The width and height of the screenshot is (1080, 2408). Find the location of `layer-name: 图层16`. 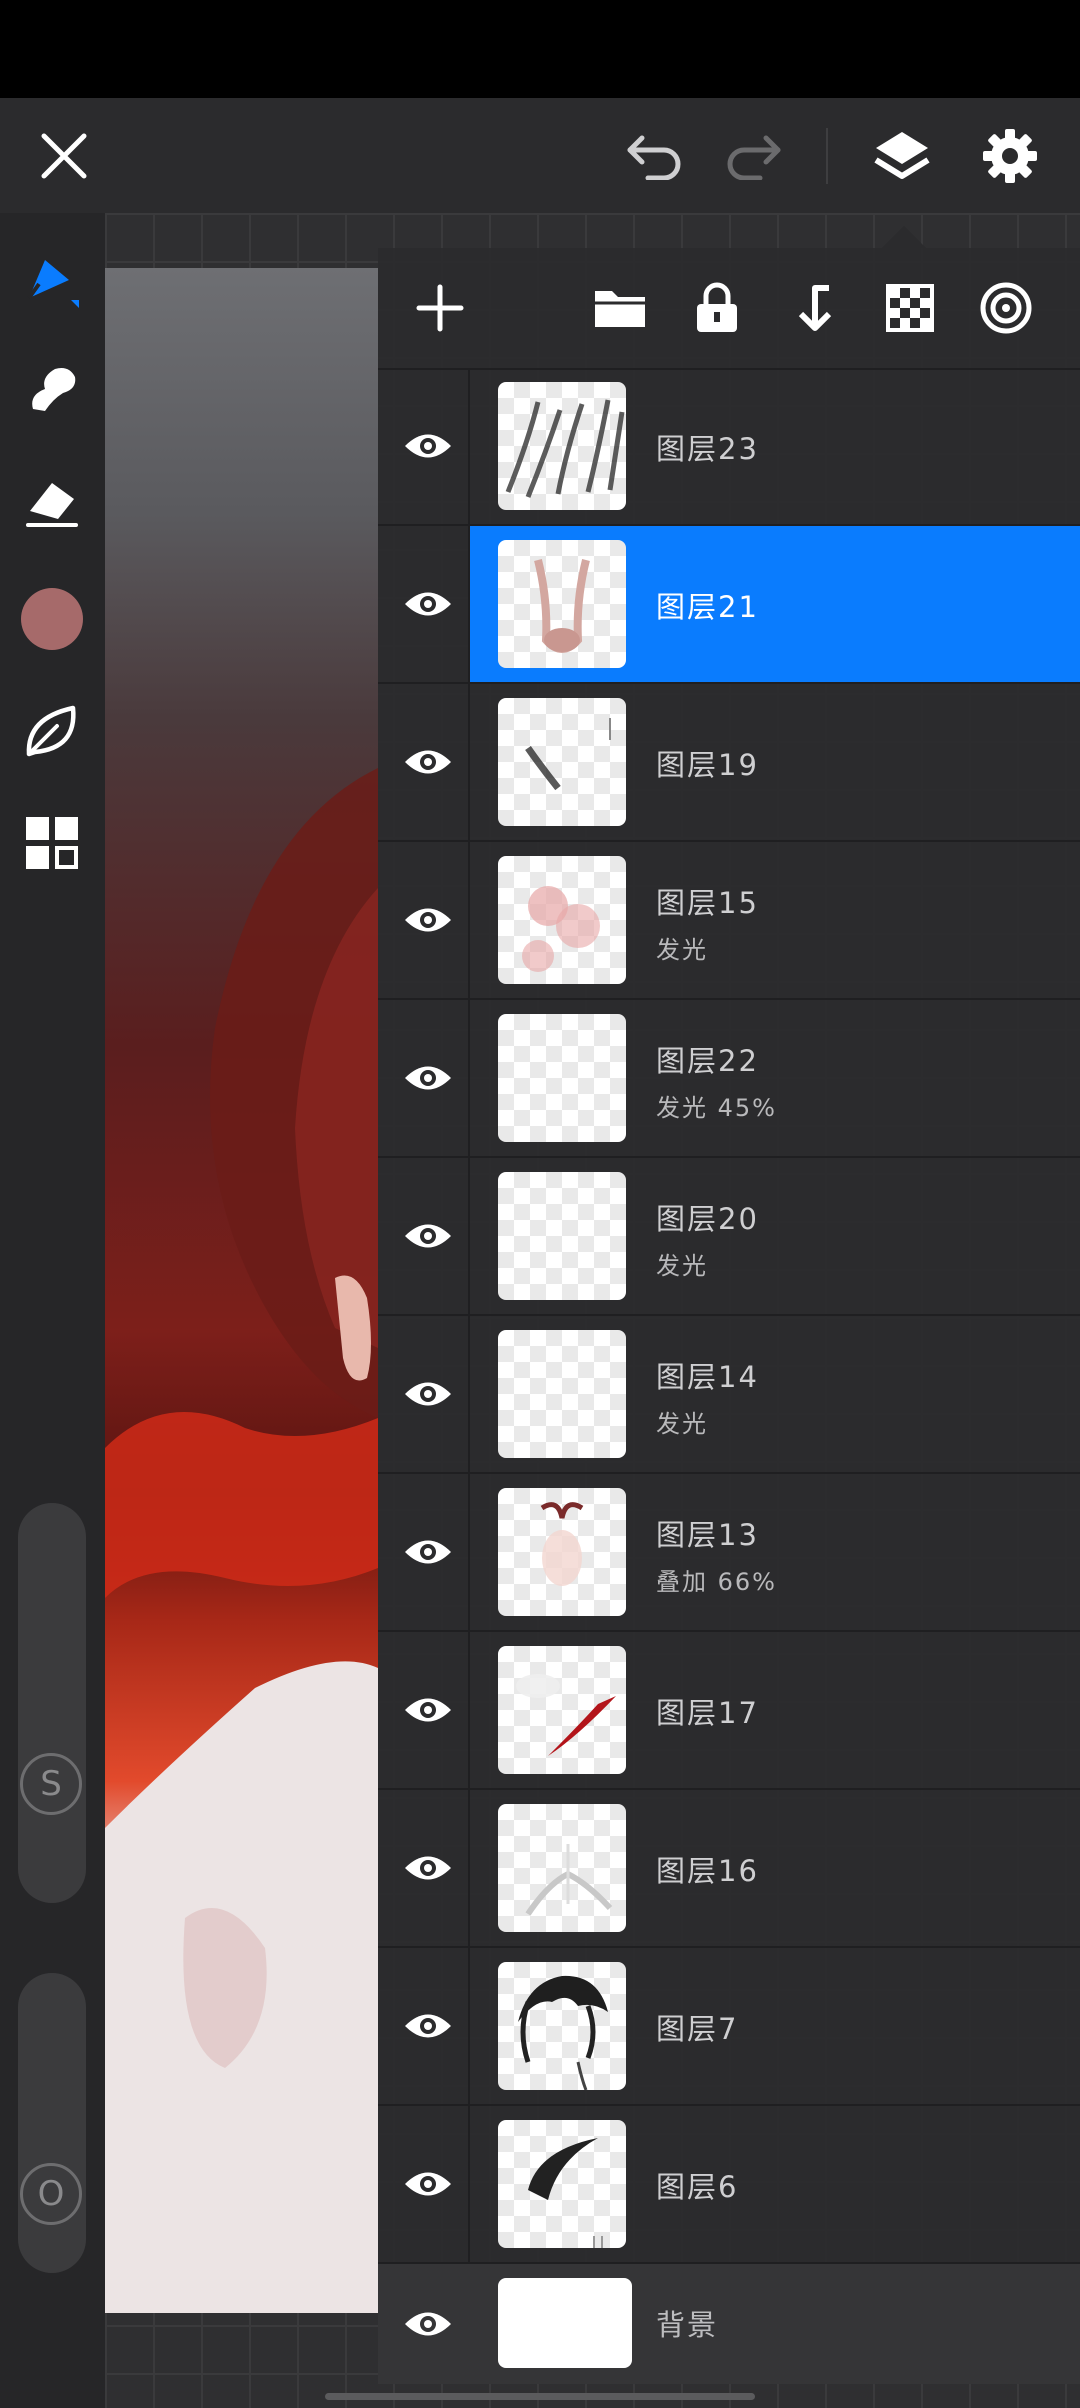

layer-name: 图层16 is located at coordinates (707, 1871).